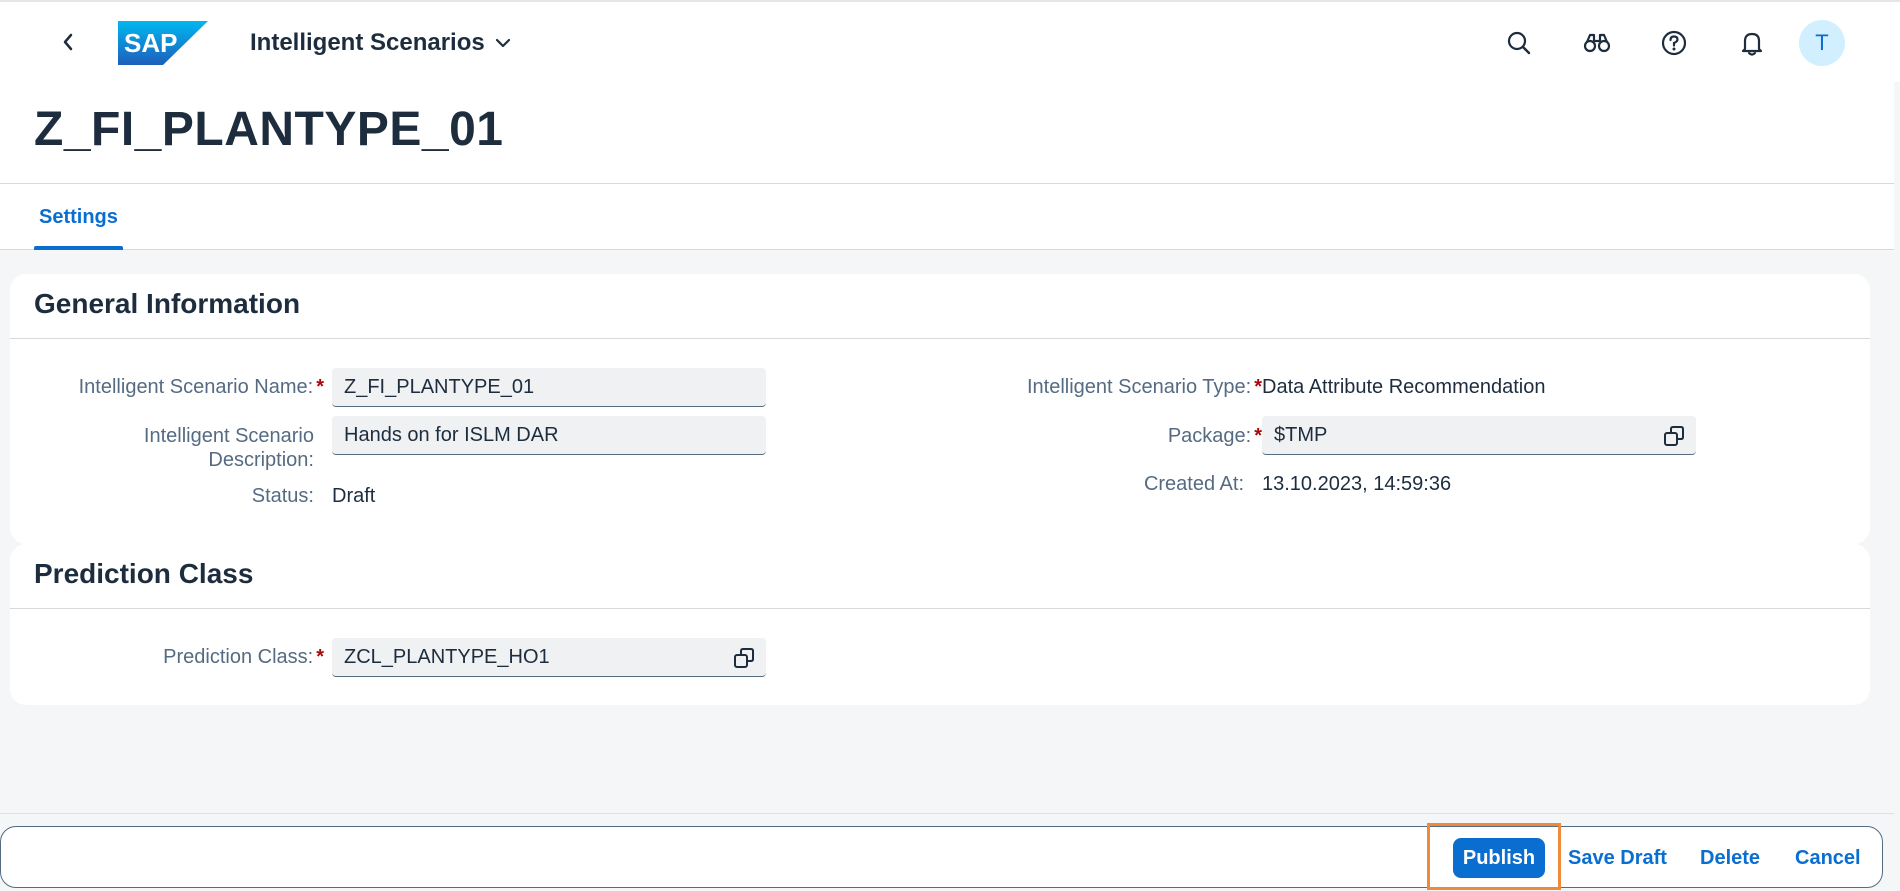  I want to click on package-input: $TMP, so click(1479, 435).